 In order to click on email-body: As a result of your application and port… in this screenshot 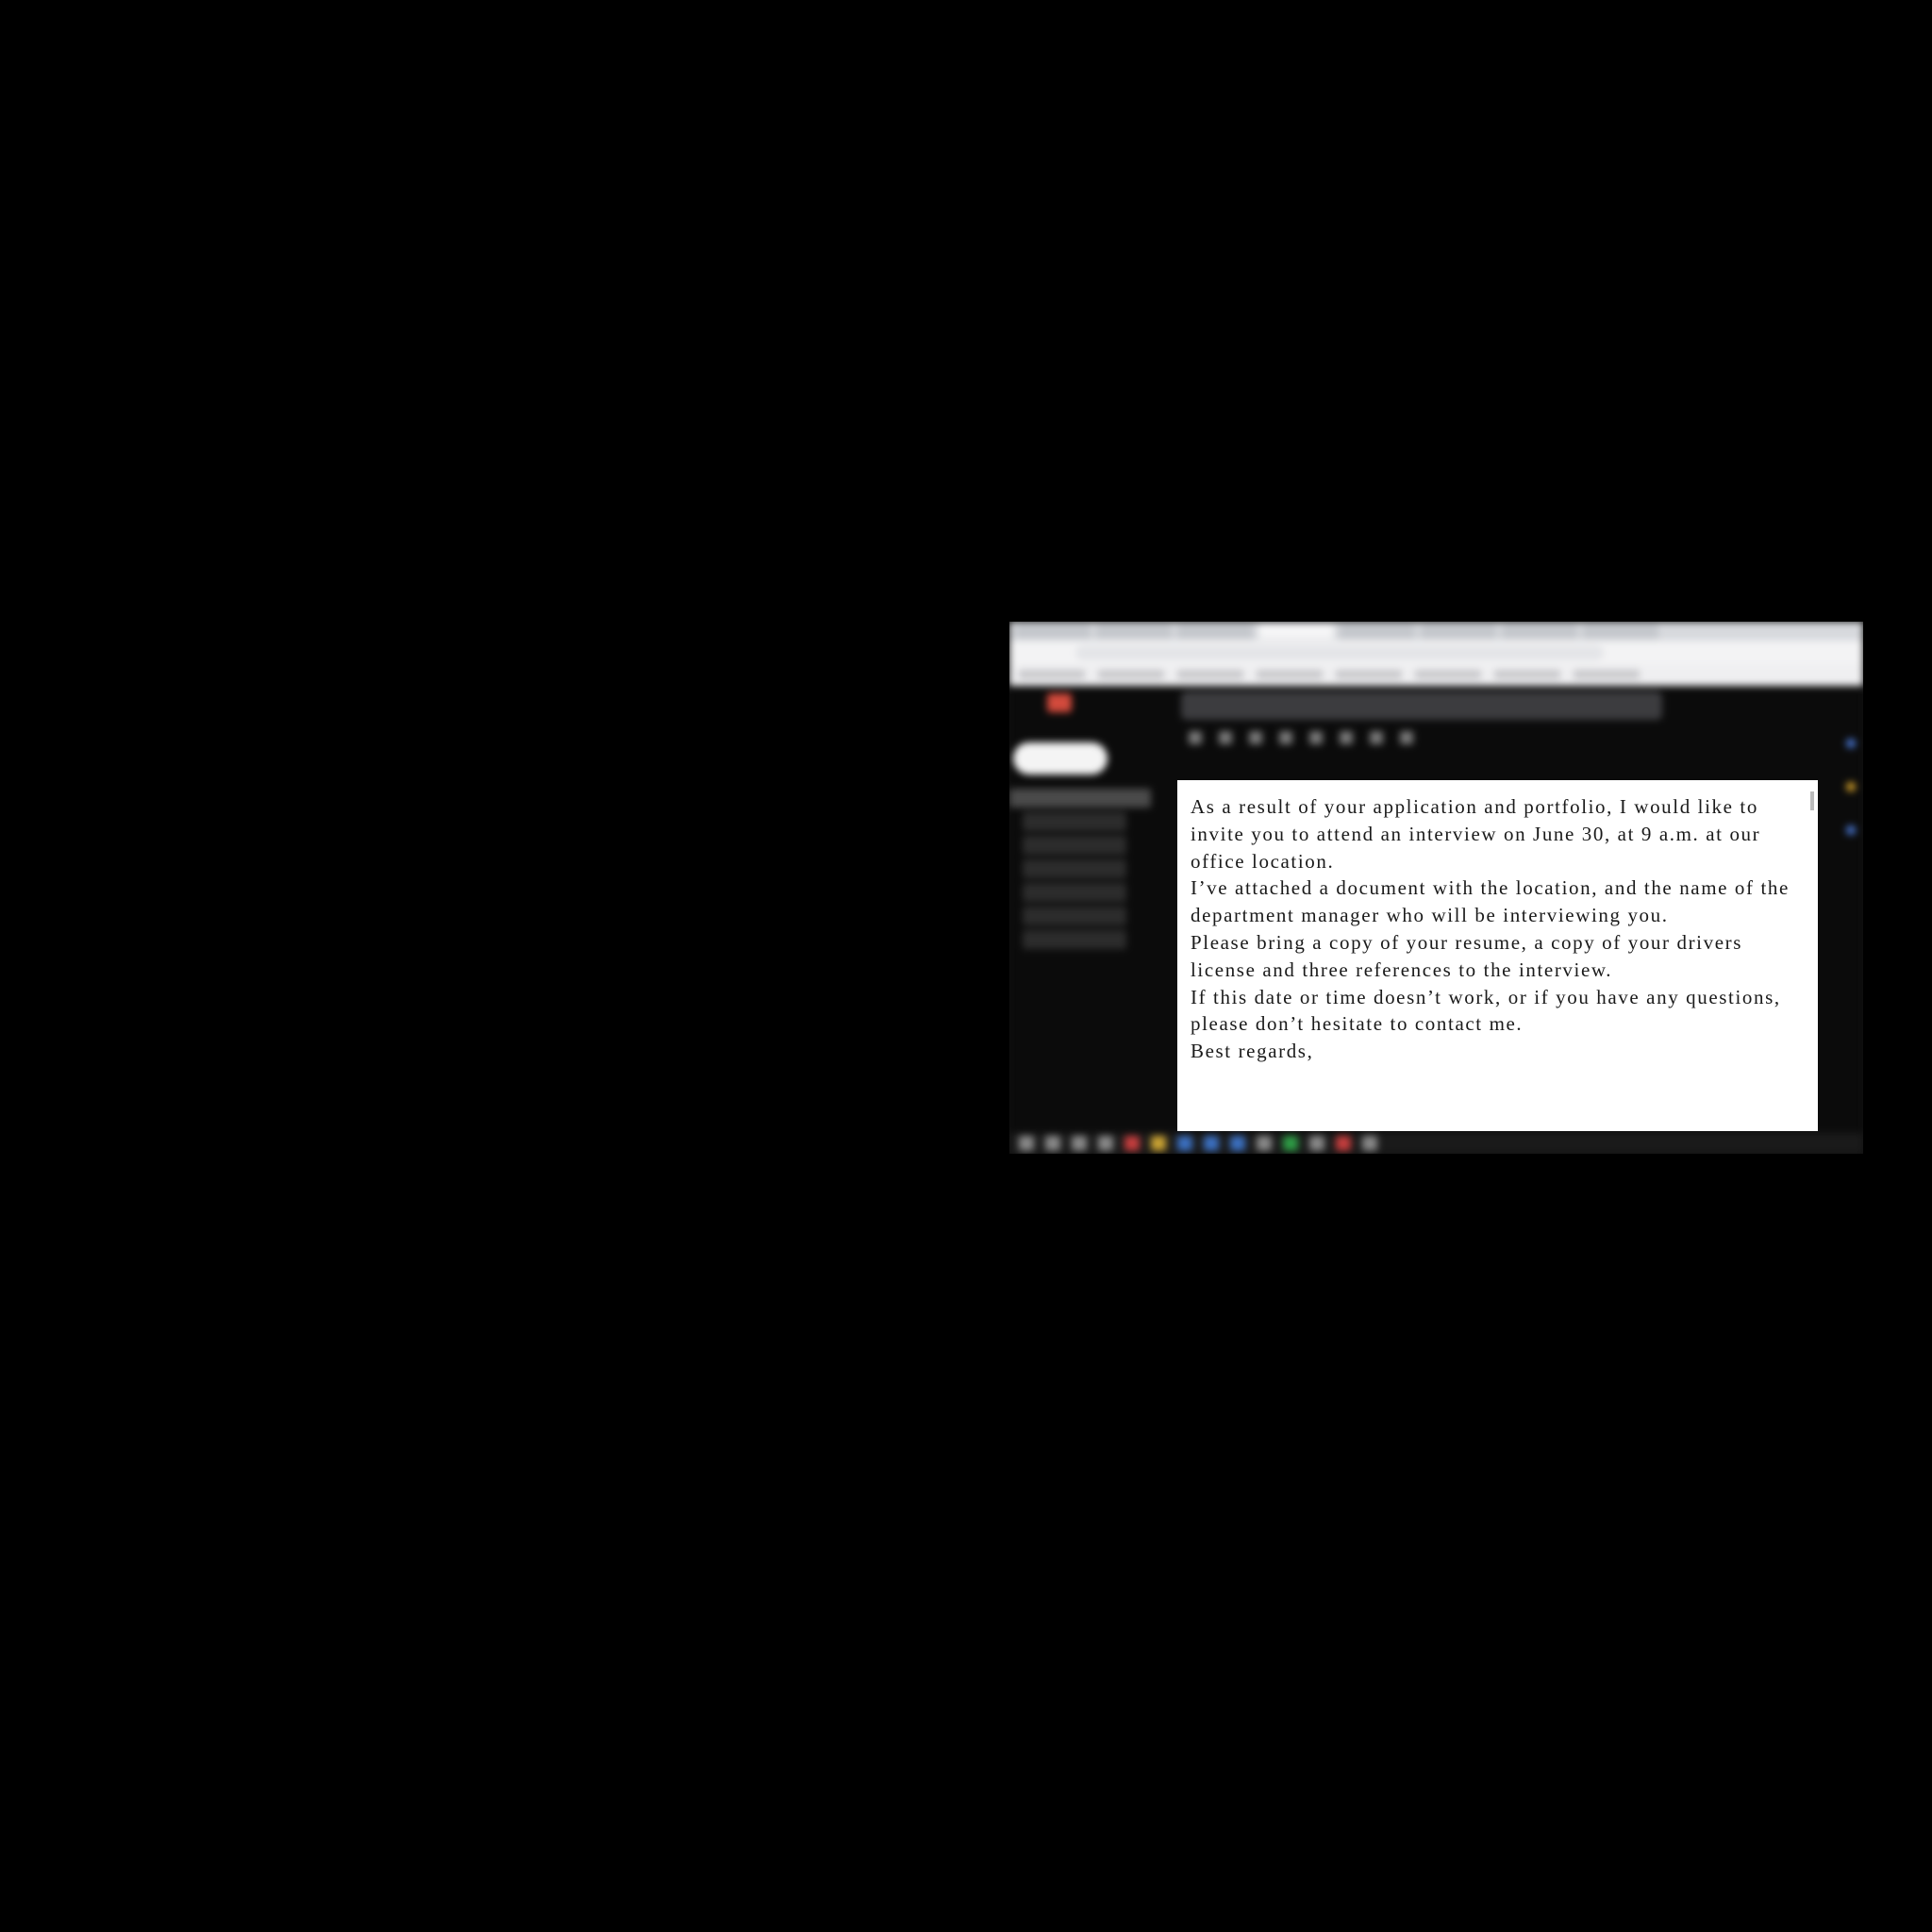, I will do `click(1498, 929)`.